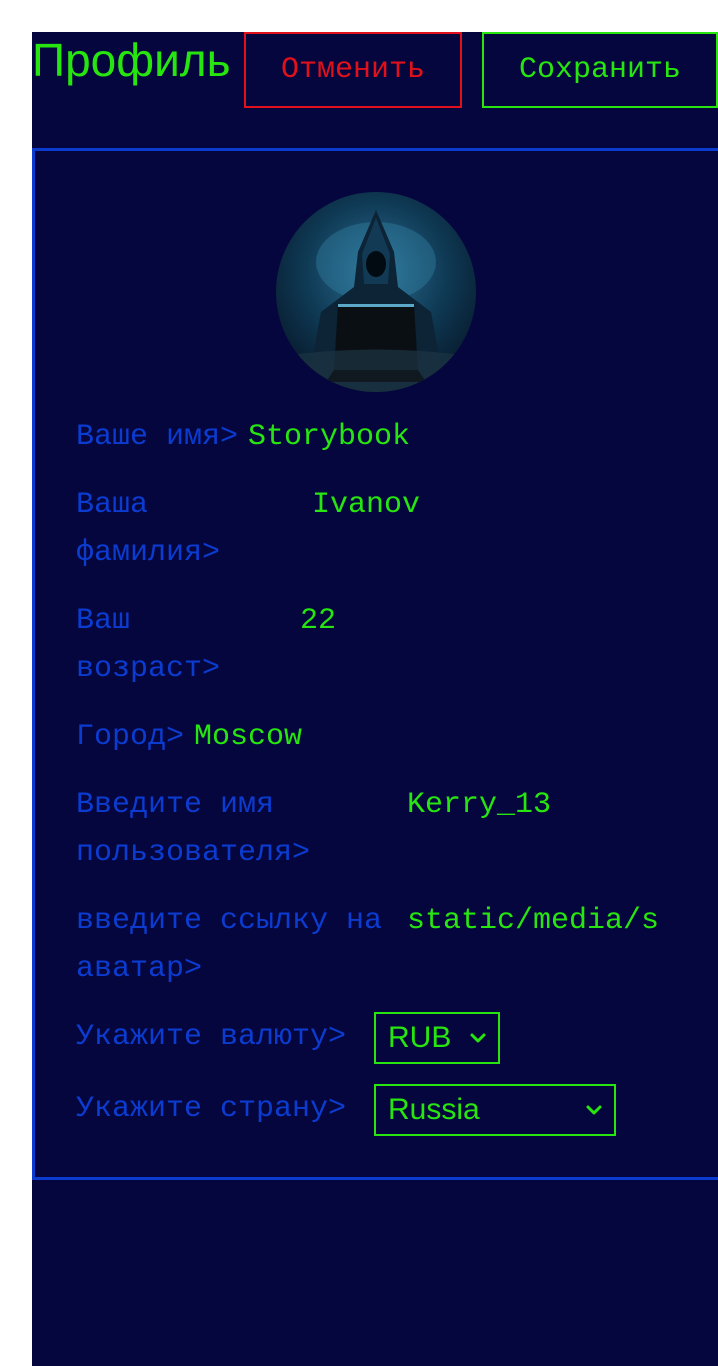  What do you see at coordinates (434, 1109) in the screenshot?
I see `country-selected-value: Russia` at bounding box center [434, 1109].